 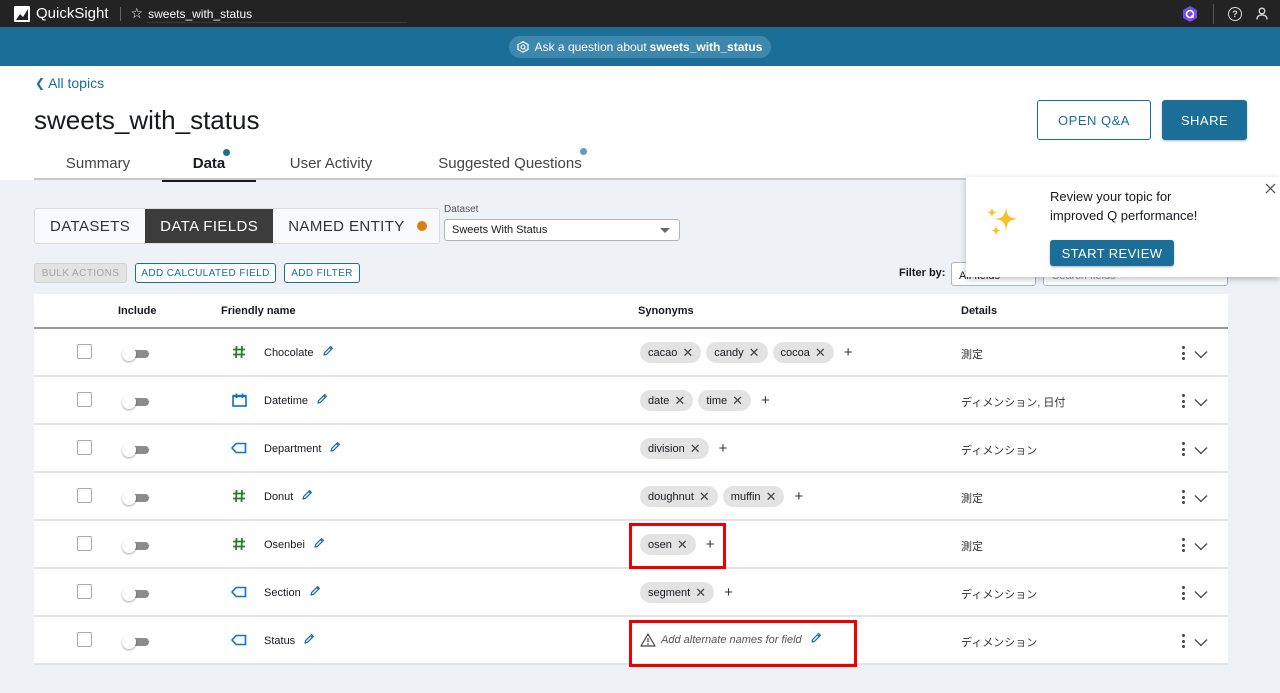 I want to click on edit-synonyms-icon, so click(x=816, y=639).